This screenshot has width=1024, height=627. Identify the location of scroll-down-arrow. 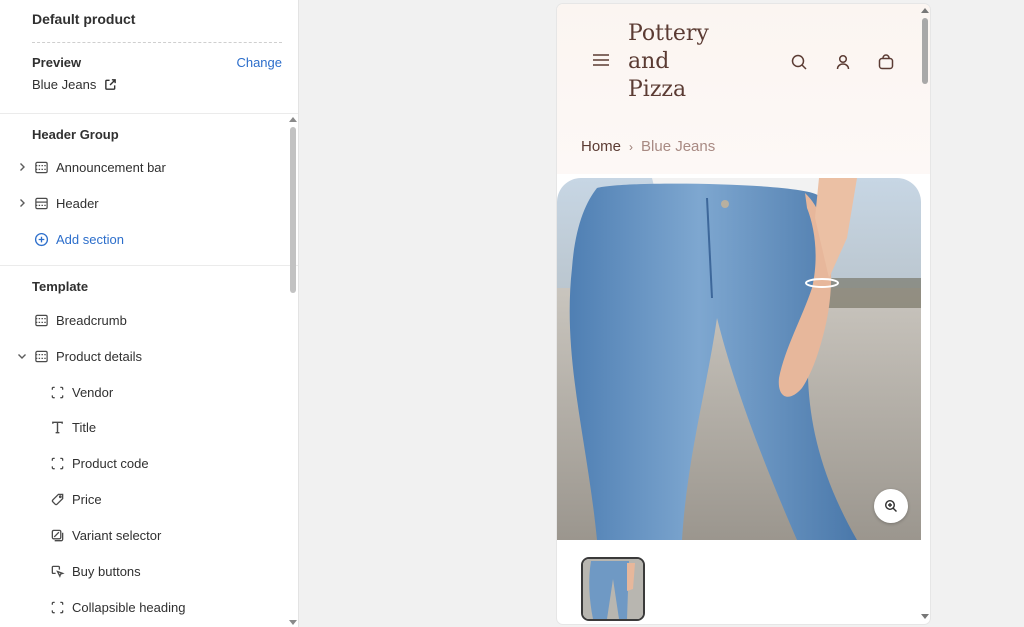
(293, 622).